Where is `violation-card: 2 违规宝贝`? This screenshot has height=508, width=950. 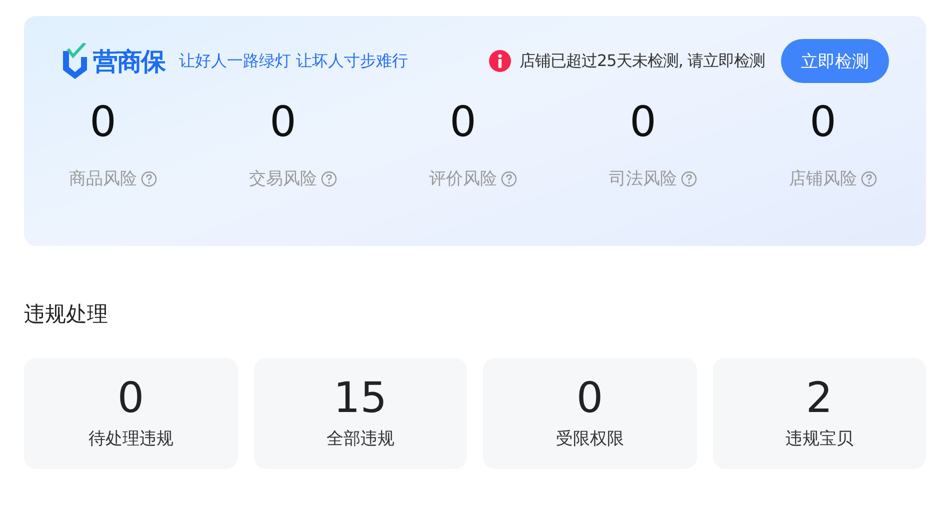 violation-card: 2 违规宝贝 is located at coordinates (819, 413).